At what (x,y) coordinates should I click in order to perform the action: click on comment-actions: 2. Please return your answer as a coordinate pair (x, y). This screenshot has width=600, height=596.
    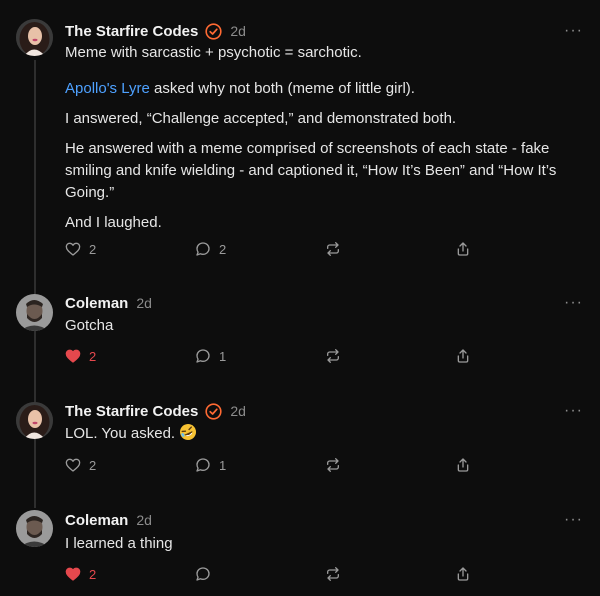
    Looking at the image, I should click on (275, 574).